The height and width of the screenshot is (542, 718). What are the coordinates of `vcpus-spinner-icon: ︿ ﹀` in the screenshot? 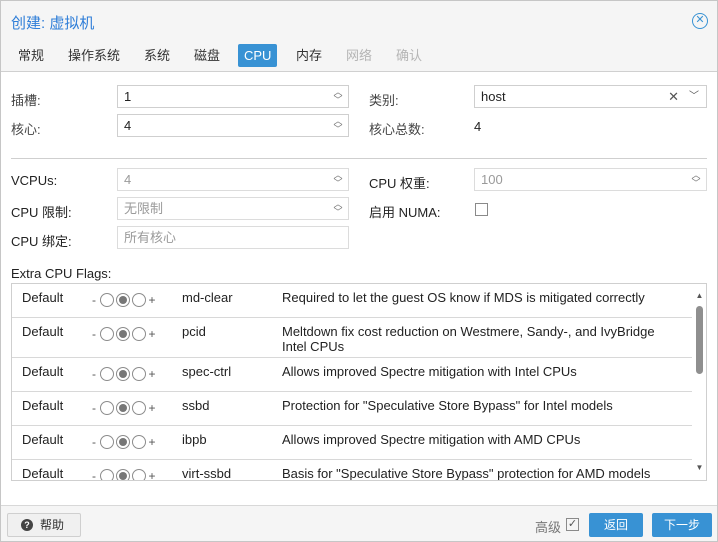 It's located at (338, 179).